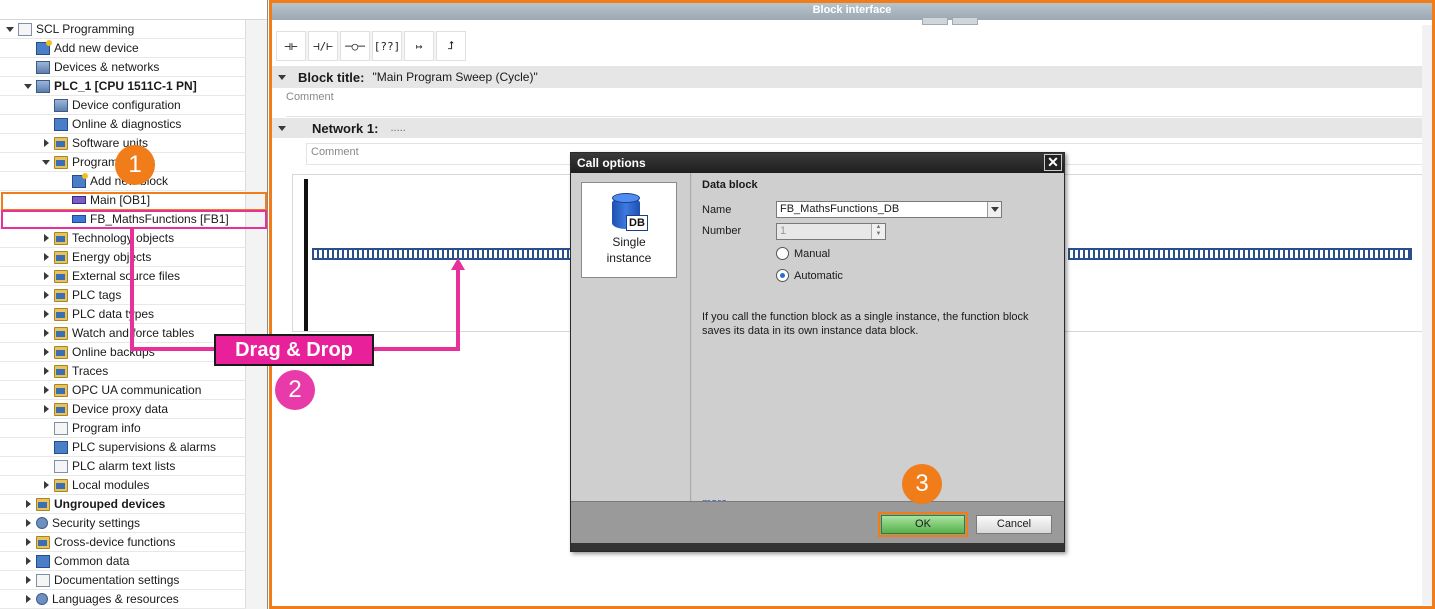 The height and width of the screenshot is (609, 1435). Describe the element at coordinates (123, 523) in the screenshot. I see `tree-item-security-settings: Security settings` at that location.